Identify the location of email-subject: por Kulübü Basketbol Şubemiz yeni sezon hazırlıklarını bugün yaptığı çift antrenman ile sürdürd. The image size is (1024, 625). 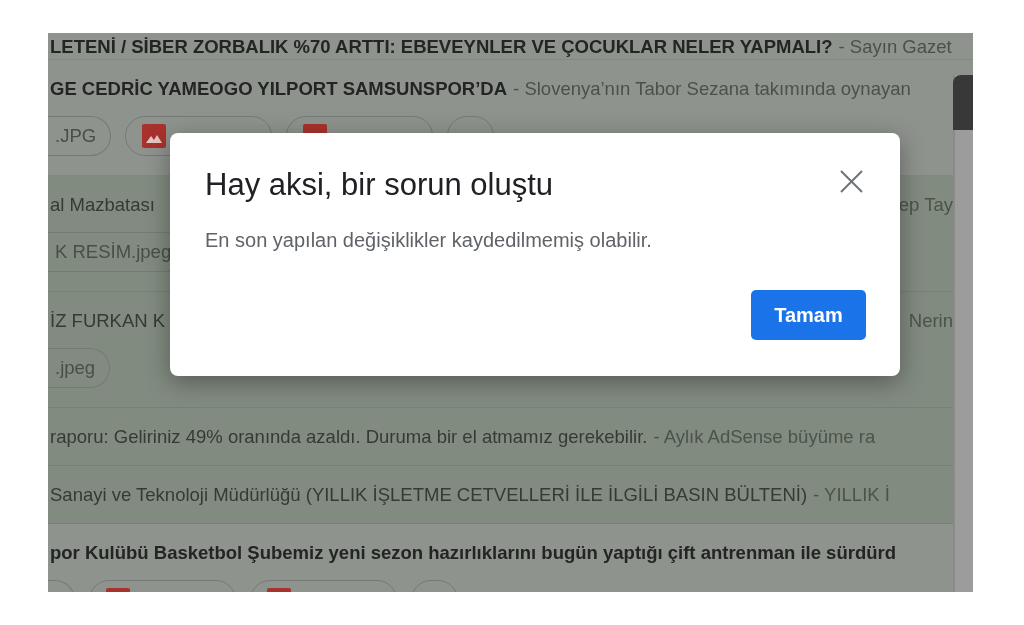
(473, 553).